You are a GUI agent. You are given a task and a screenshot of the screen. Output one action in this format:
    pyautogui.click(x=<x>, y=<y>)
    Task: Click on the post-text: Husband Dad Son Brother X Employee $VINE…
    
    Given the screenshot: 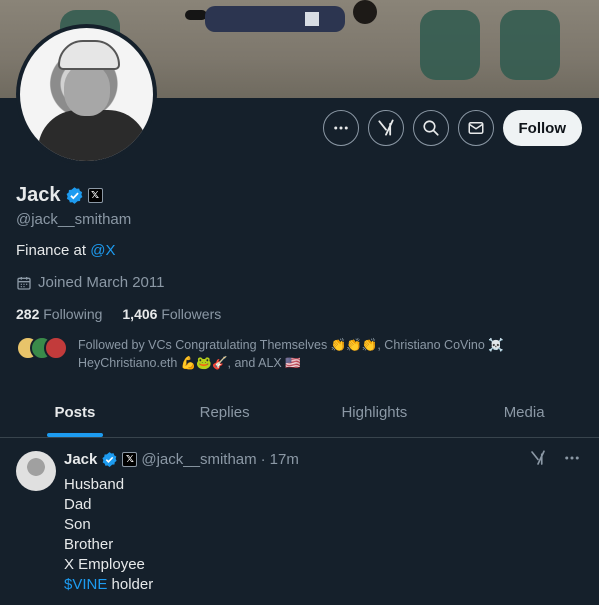 What is the action you would take?
    pyautogui.click(x=108, y=535)
    